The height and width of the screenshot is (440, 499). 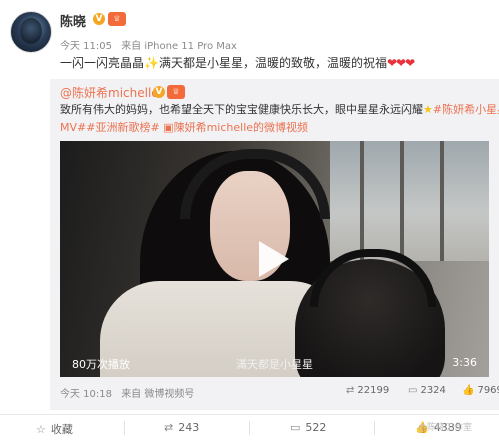 What do you see at coordinates (86, 46) in the screenshot?
I see `post-time: 今天 11:05` at bounding box center [86, 46].